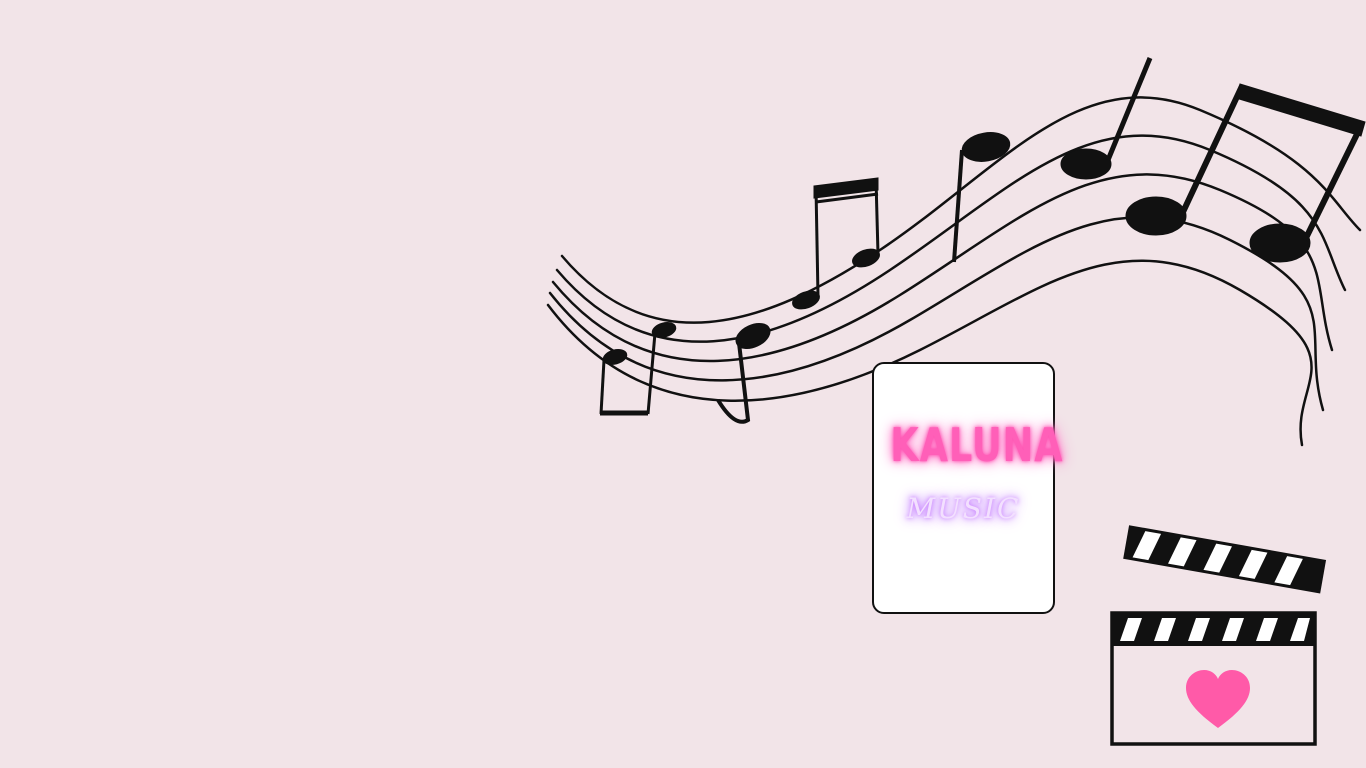 This screenshot has height=768, width=1366. What do you see at coordinates (963, 508) in the screenshot?
I see `brand-subtitle: MUSIC` at bounding box center [963, 508].